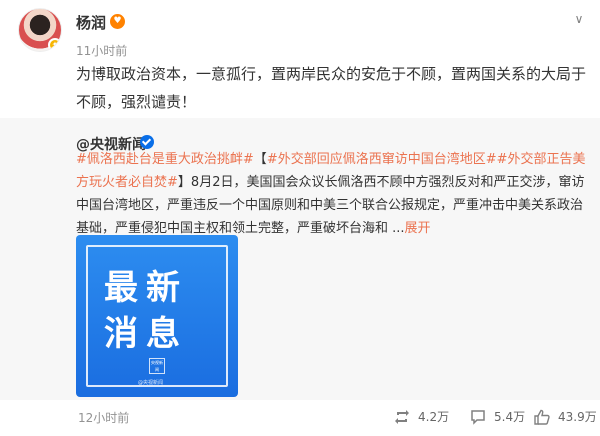 Image resolution: width=600 pixels, height=436 pixels. Describe the element at coordinates (91, 22) in the screenshot. I see `author-name: 杨润` at that location.